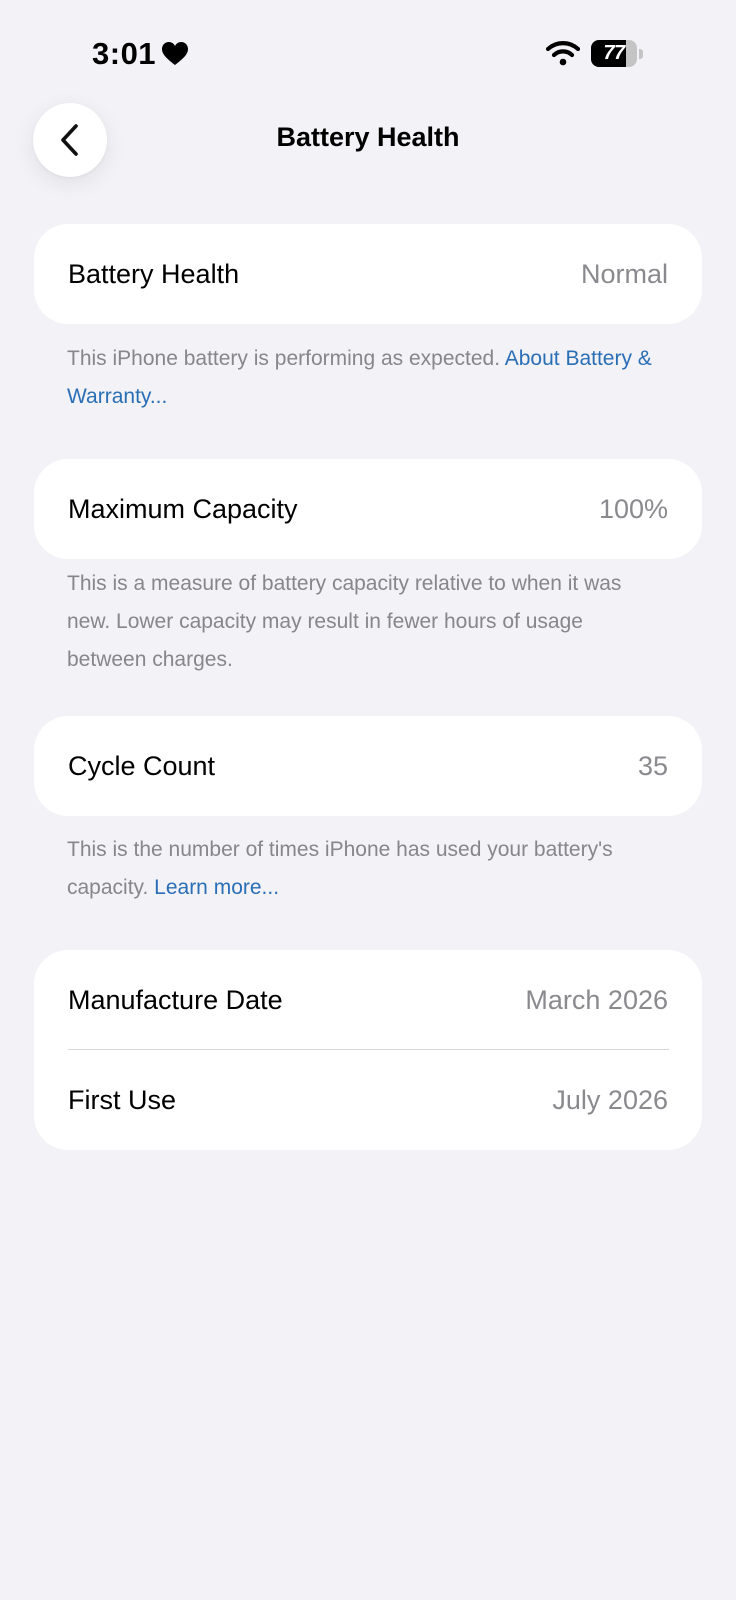  What do you see at coordinates (596, 999) in the screenshot?
I see `manufacture-date-value: March 2026` at bounding box center [596, 999].